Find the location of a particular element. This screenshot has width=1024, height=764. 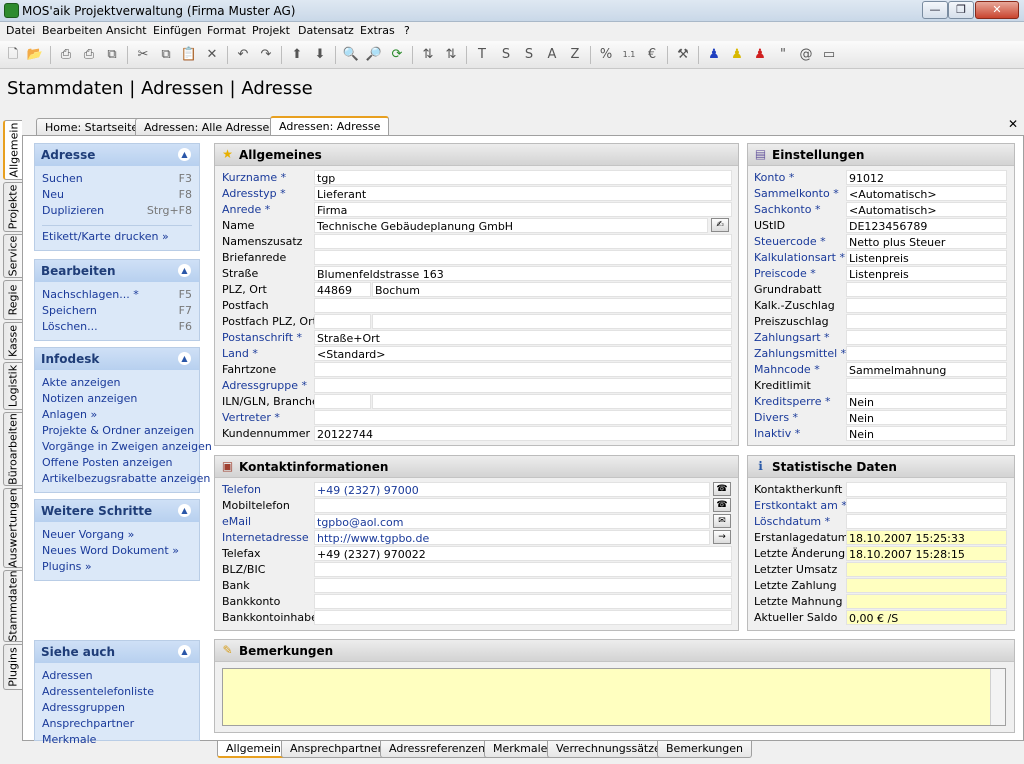

field-label: Löschdatum * is located at coordinates (792, 521).